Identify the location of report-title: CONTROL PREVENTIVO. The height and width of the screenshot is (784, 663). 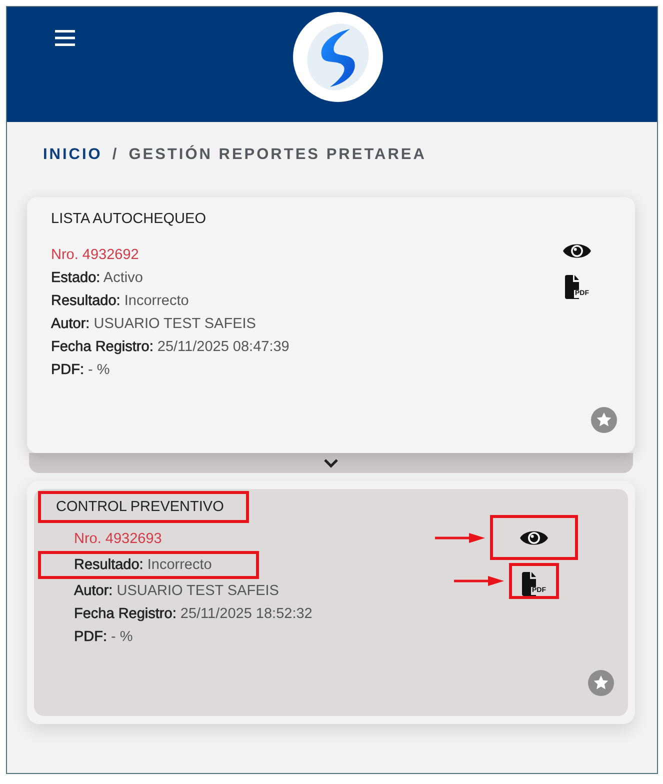
(140, 507).